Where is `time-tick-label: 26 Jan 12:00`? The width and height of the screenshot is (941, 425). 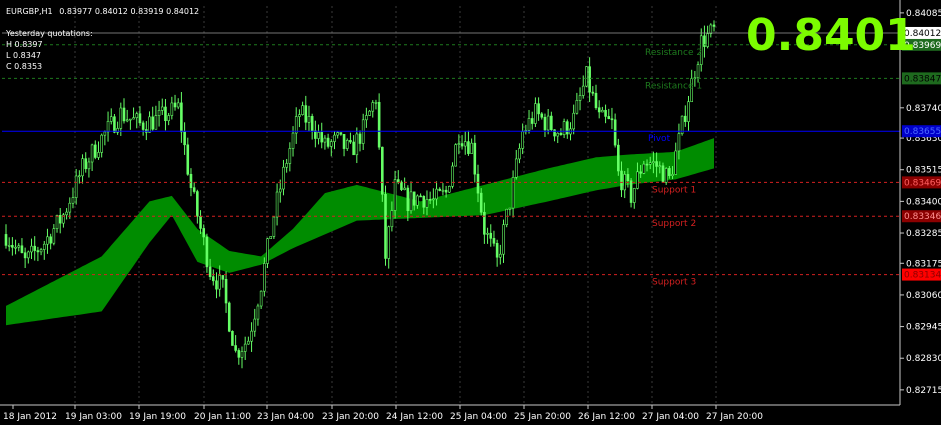 time-tick-label: 26 Jan 12:00 is located at coordinates (606, 417).